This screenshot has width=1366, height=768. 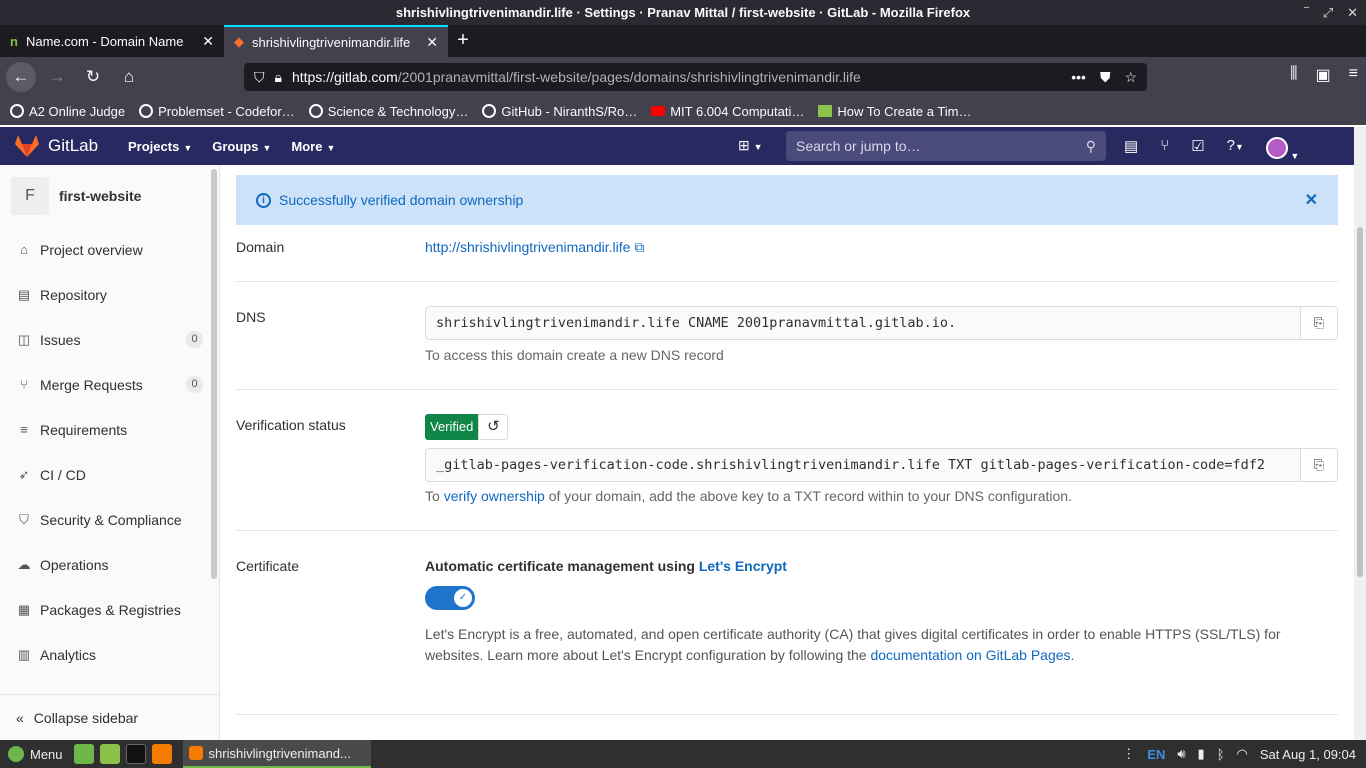 I want to click on restore-icon: ⤢, so click(x=1328, y=12).